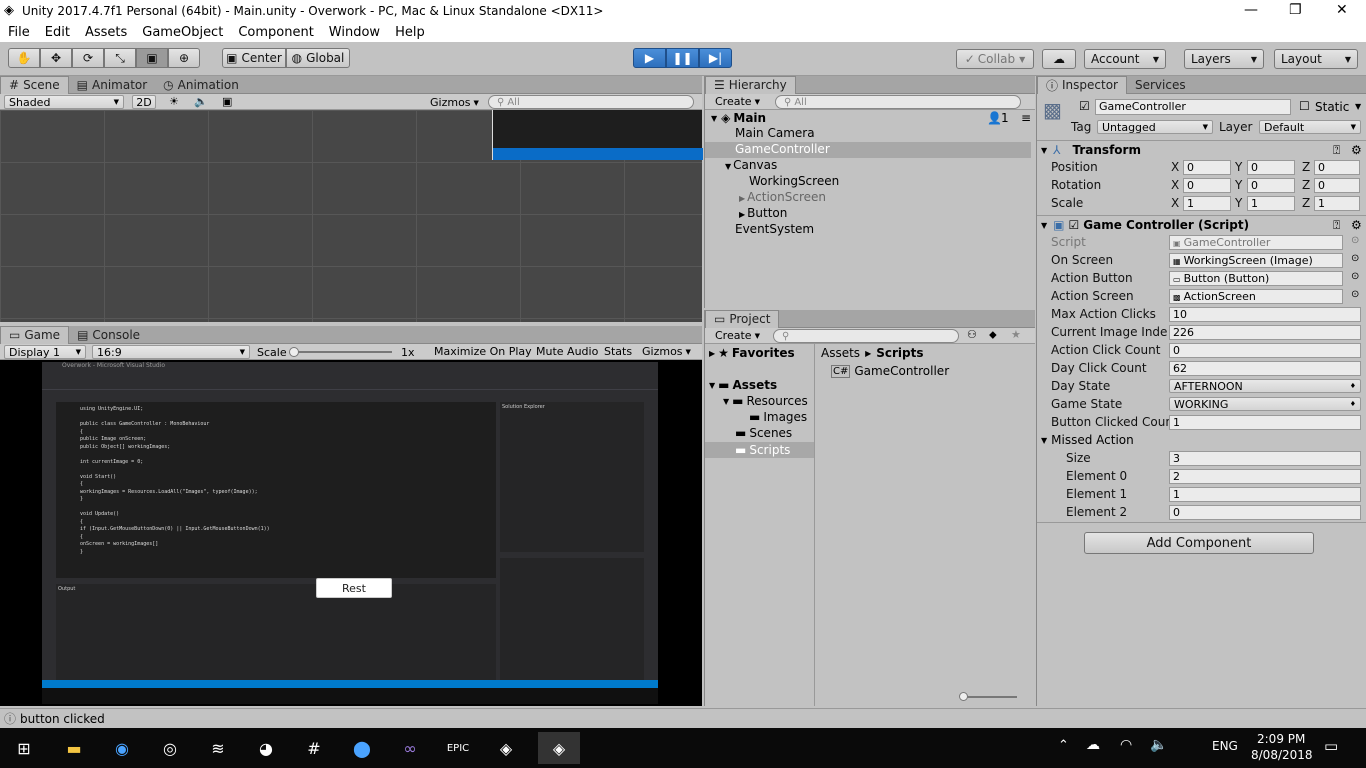 The height and width of the screenshot is (768, 1366). What do you see at coordinates (618, 351) in the screenshot?
I see `stats-toggle: Stats` at bounding box center [618, 351].